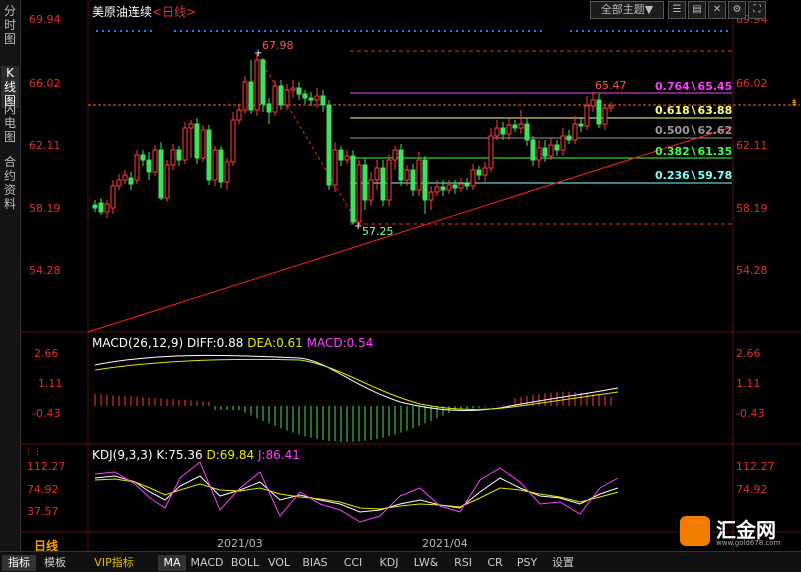 Image resolution: width=801 pixels, height=572 pixels. Describe the element at coordinates (10, 123) in the screenshot. I see `sidebar-item-flash: 闪电图` at that location.